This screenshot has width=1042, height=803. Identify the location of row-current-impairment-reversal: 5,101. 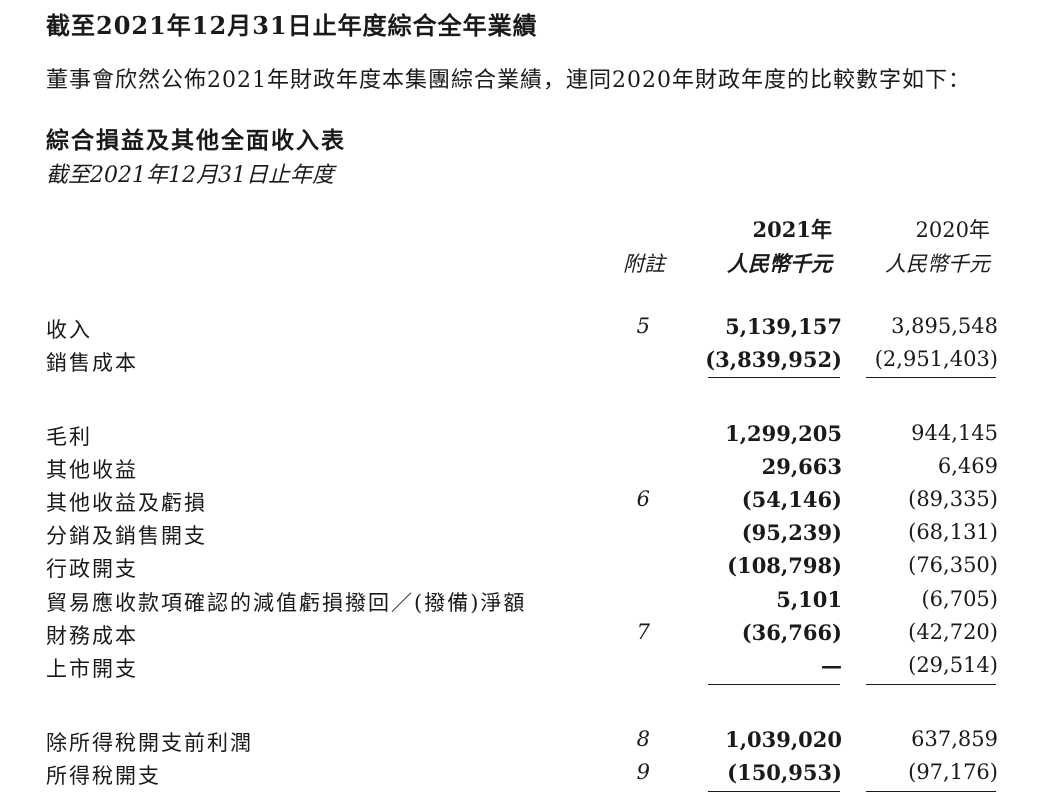
(809, 599).